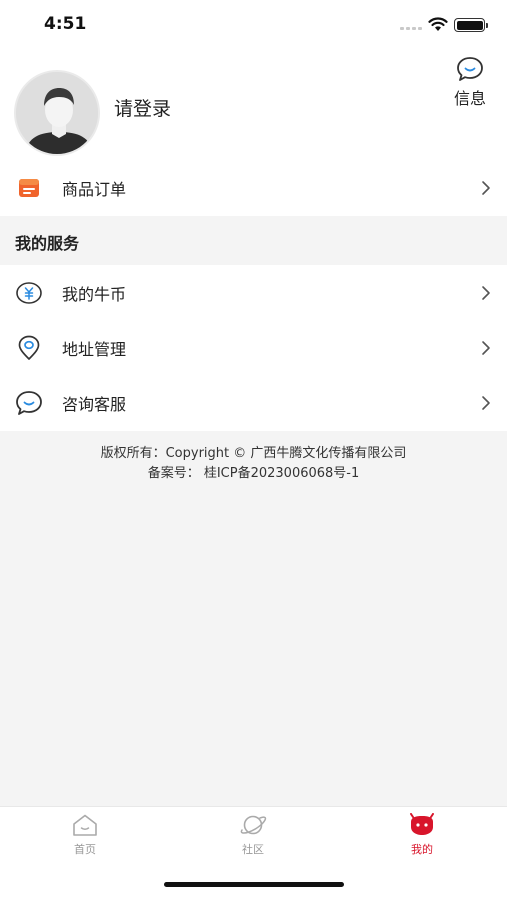  Describe the element at coordinates (29, 293) in the screenshot. I see `coin-icon` at that location.